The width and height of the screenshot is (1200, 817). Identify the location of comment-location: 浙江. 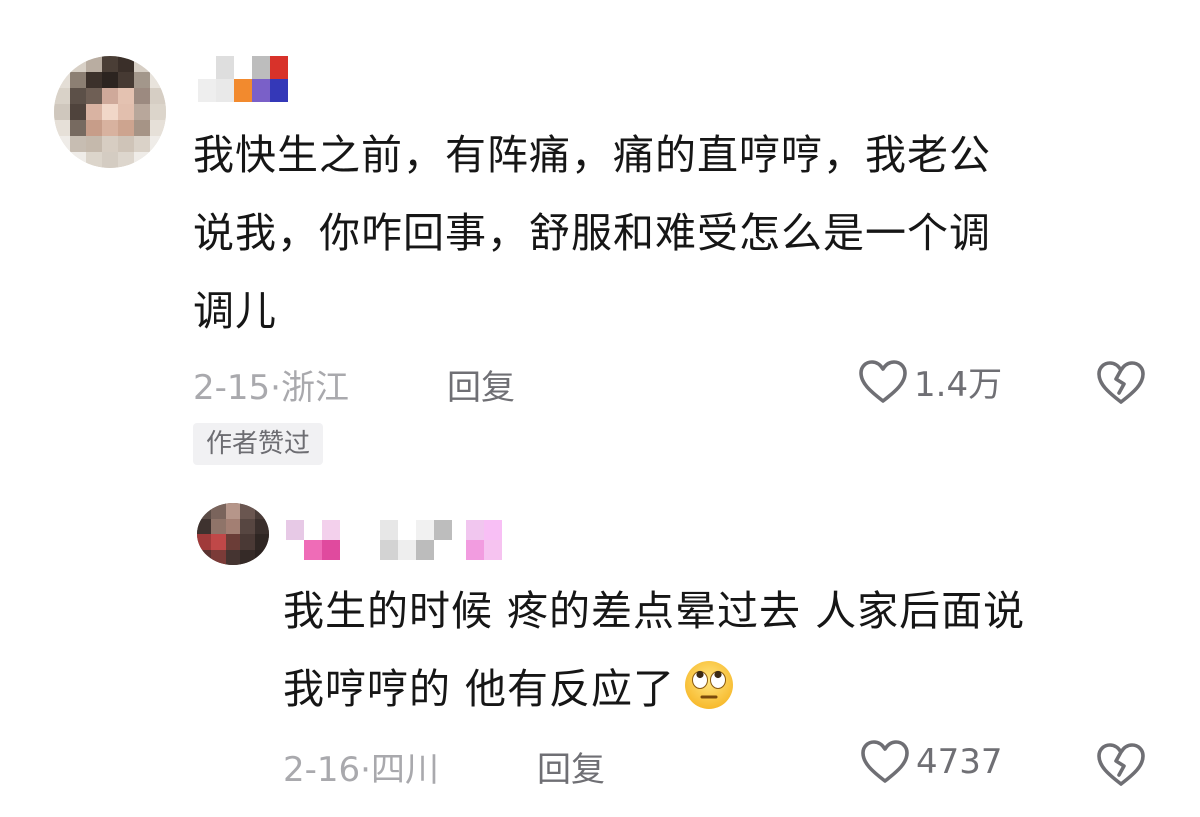
(314, 388).